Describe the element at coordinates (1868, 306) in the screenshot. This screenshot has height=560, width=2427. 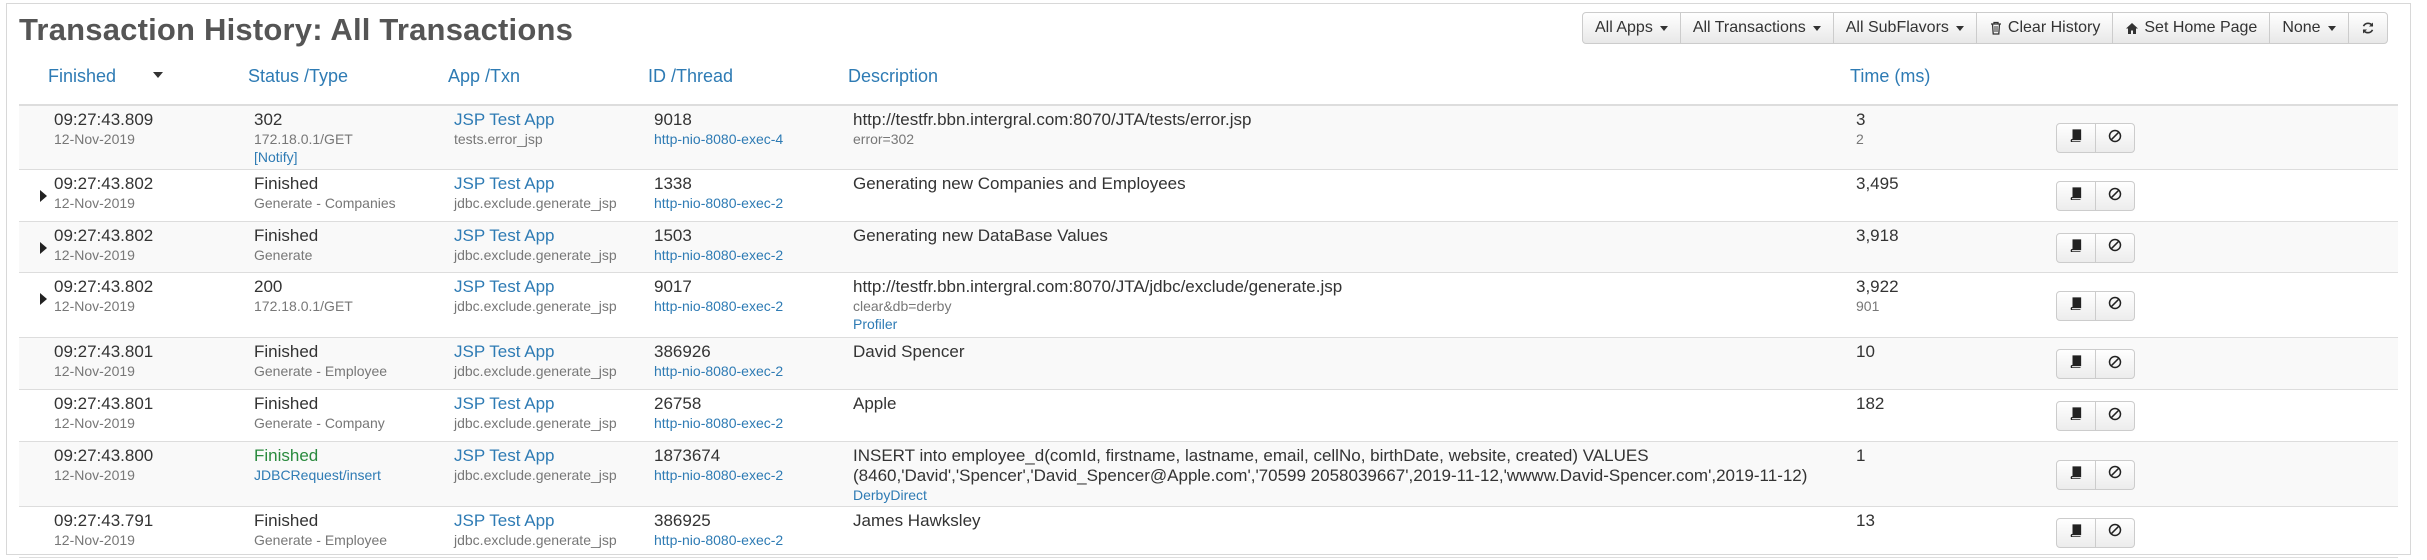
I see `time-ms-sub-value: 901` at that location.